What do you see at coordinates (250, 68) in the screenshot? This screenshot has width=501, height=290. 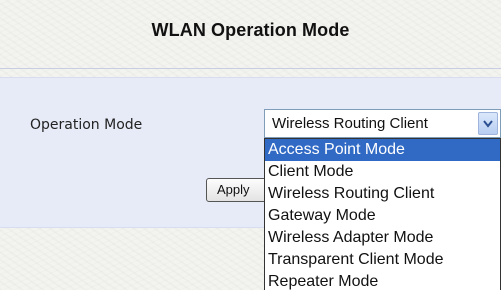 I see `title-divider` at bounding box center [250, 68].